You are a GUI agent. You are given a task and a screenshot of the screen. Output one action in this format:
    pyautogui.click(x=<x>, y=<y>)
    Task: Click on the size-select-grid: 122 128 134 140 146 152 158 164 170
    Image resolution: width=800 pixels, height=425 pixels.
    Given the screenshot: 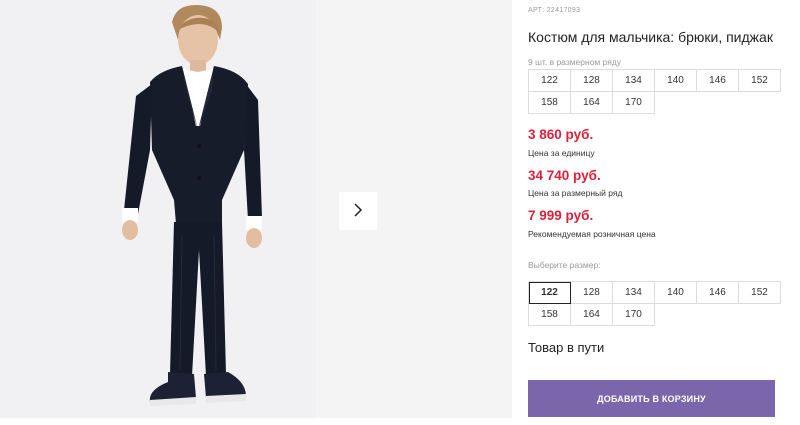 What is the action you would take?
    pyautogui.click(x=654, y=303)
    